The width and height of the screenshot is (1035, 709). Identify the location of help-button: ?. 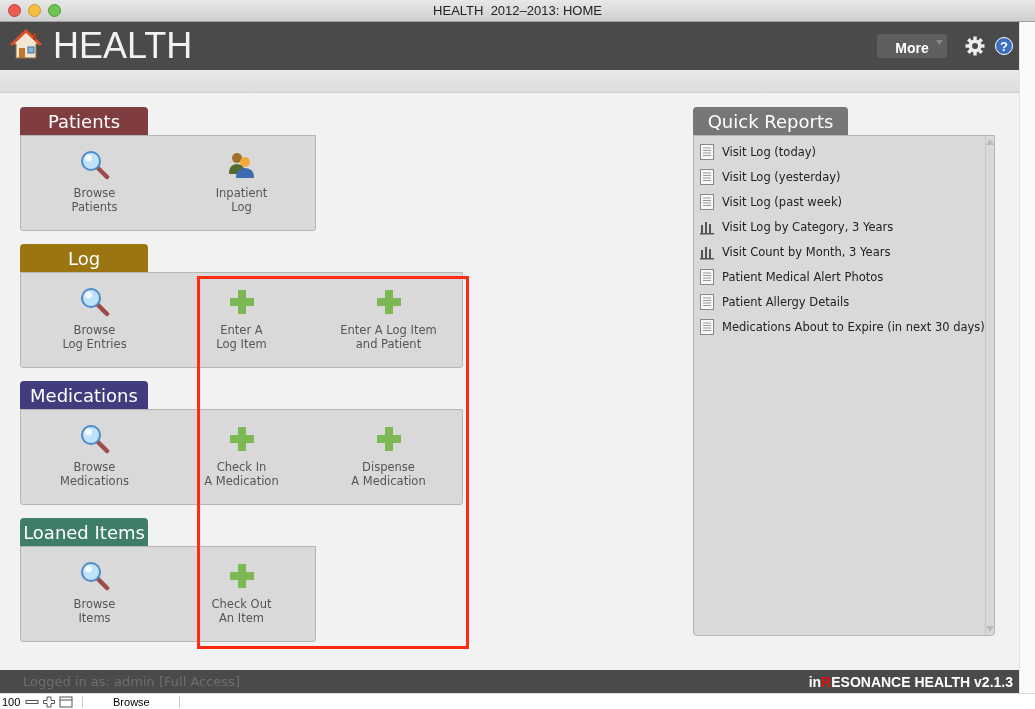
(1004, 46).